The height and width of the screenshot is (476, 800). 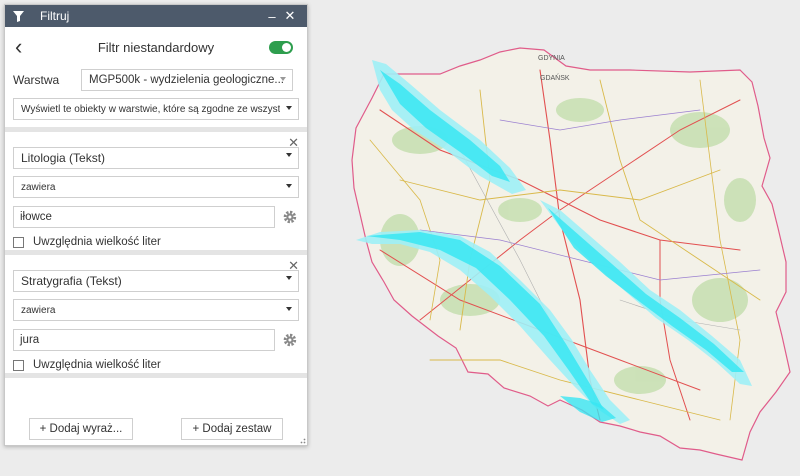 What do you see at coordinates (18, 16) in the screenshot?
I see `filter-icon` at bounding box center [18, 16].